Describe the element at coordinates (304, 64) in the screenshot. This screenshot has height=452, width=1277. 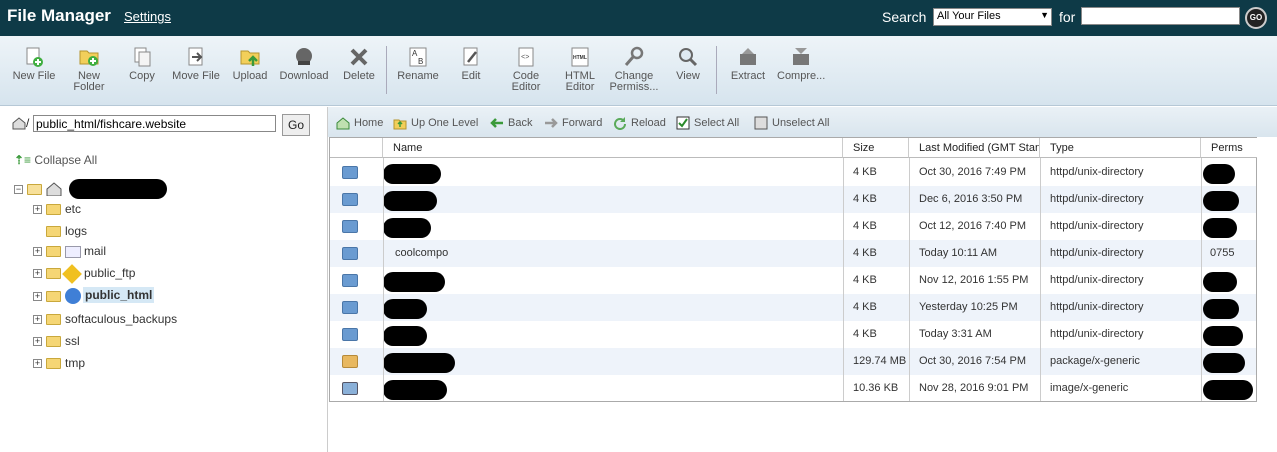
I see `download-button: Download` at that location.